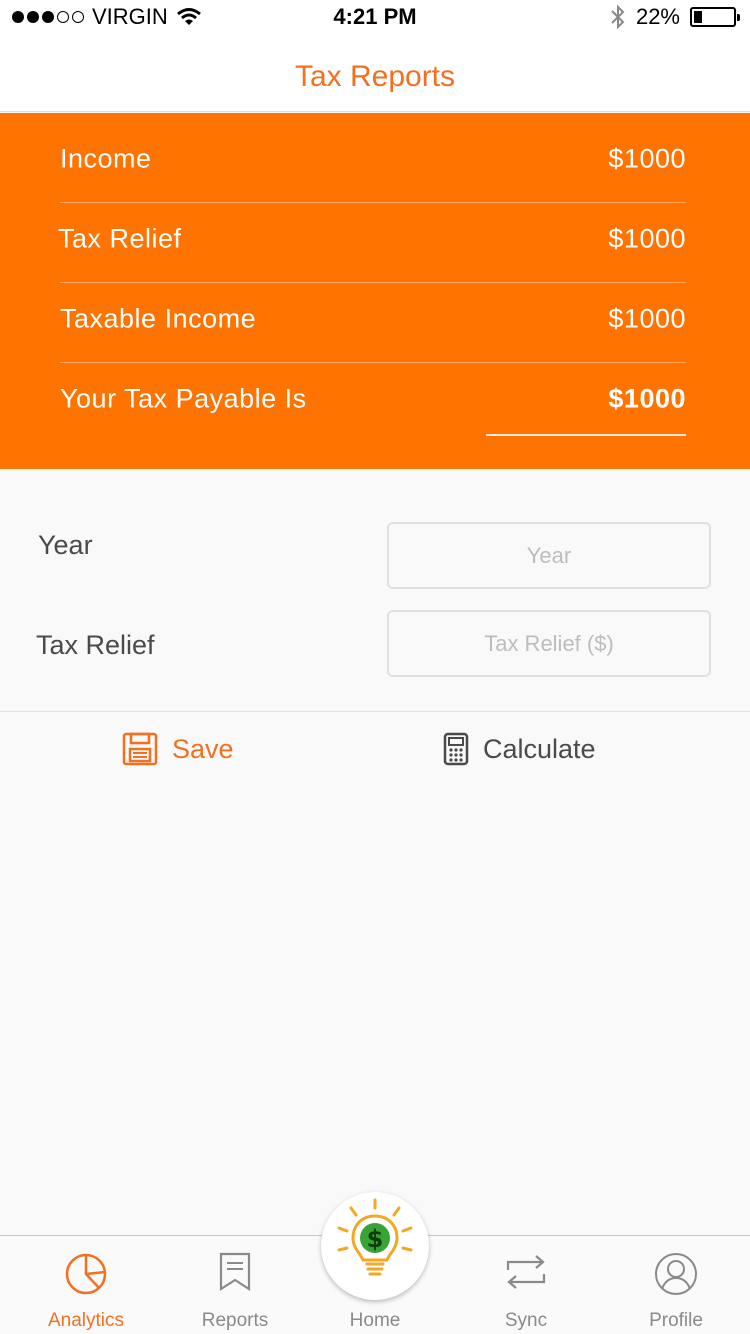 Image resolution: width=750 pixels, height=1334 pixels. Describe the element at coordinates (372, 243) in the screenshot. I see `summary-row-tax-relief: Tax Relief $1000` at that location.